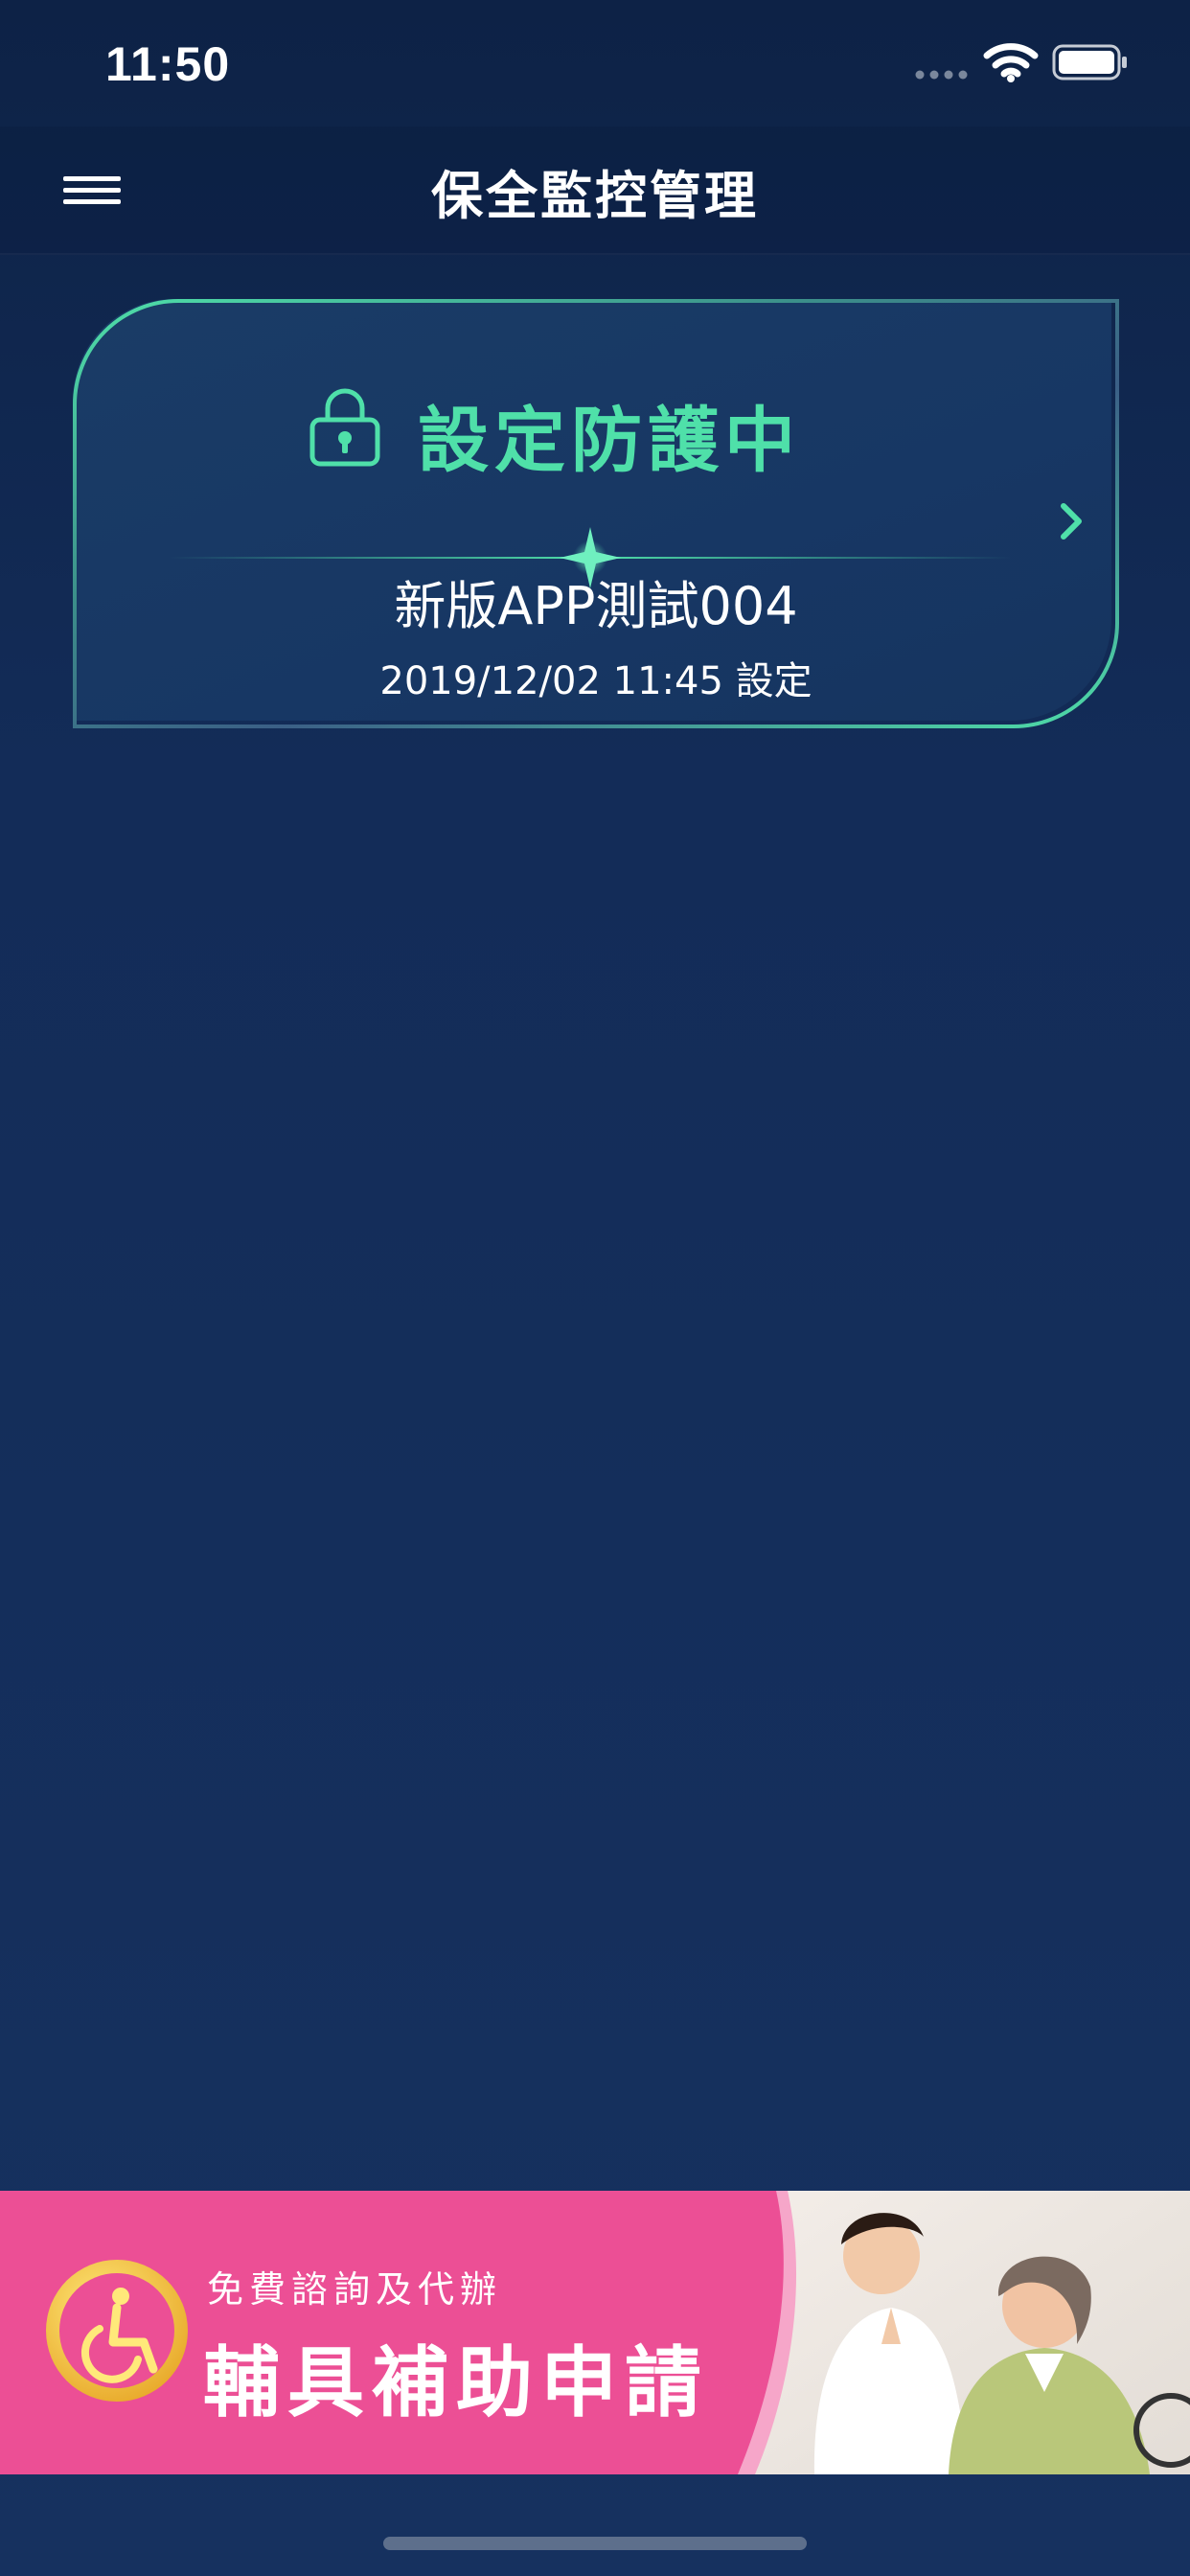 The width and height of the screenshot is (1190, 2576). What do you see at coordinates (609, 441) in the screenshot?
I see `protection-status: 設定防護中` at bounding box center [609, 441].